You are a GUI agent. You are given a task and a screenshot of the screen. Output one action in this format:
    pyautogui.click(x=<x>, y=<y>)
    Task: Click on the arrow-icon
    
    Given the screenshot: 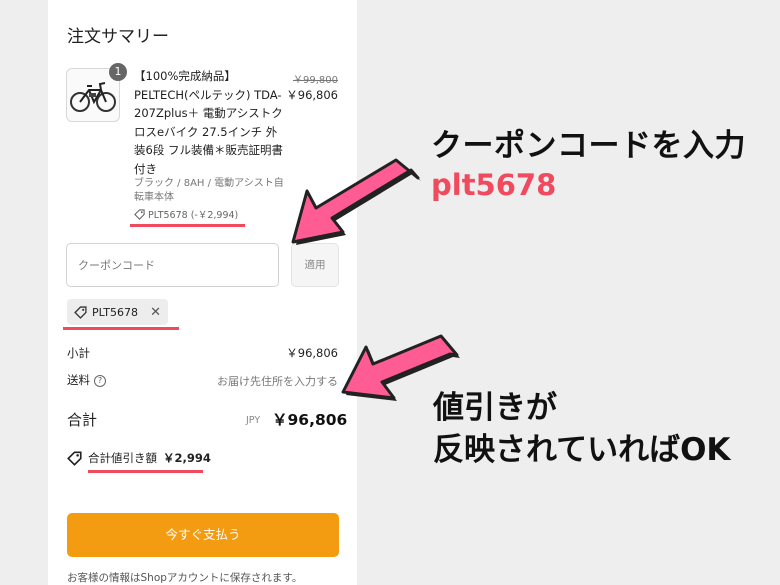 What is the action you would take?
    pyautogui.click(x=356, y=201)
    